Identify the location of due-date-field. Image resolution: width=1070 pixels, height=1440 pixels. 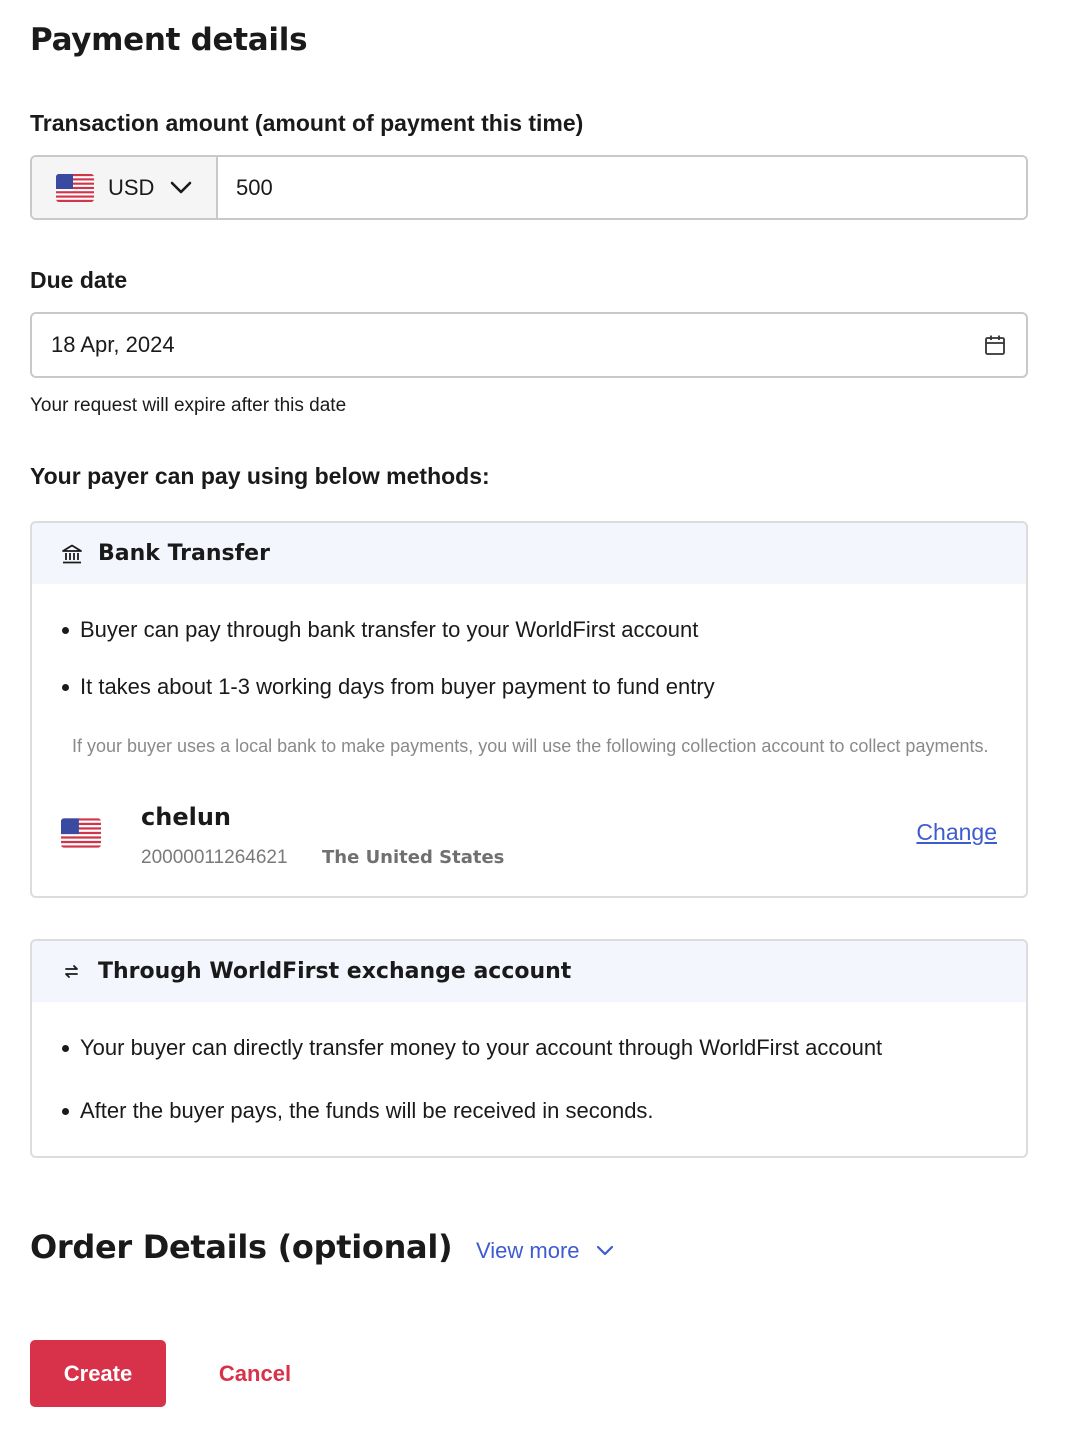
(529, 345).